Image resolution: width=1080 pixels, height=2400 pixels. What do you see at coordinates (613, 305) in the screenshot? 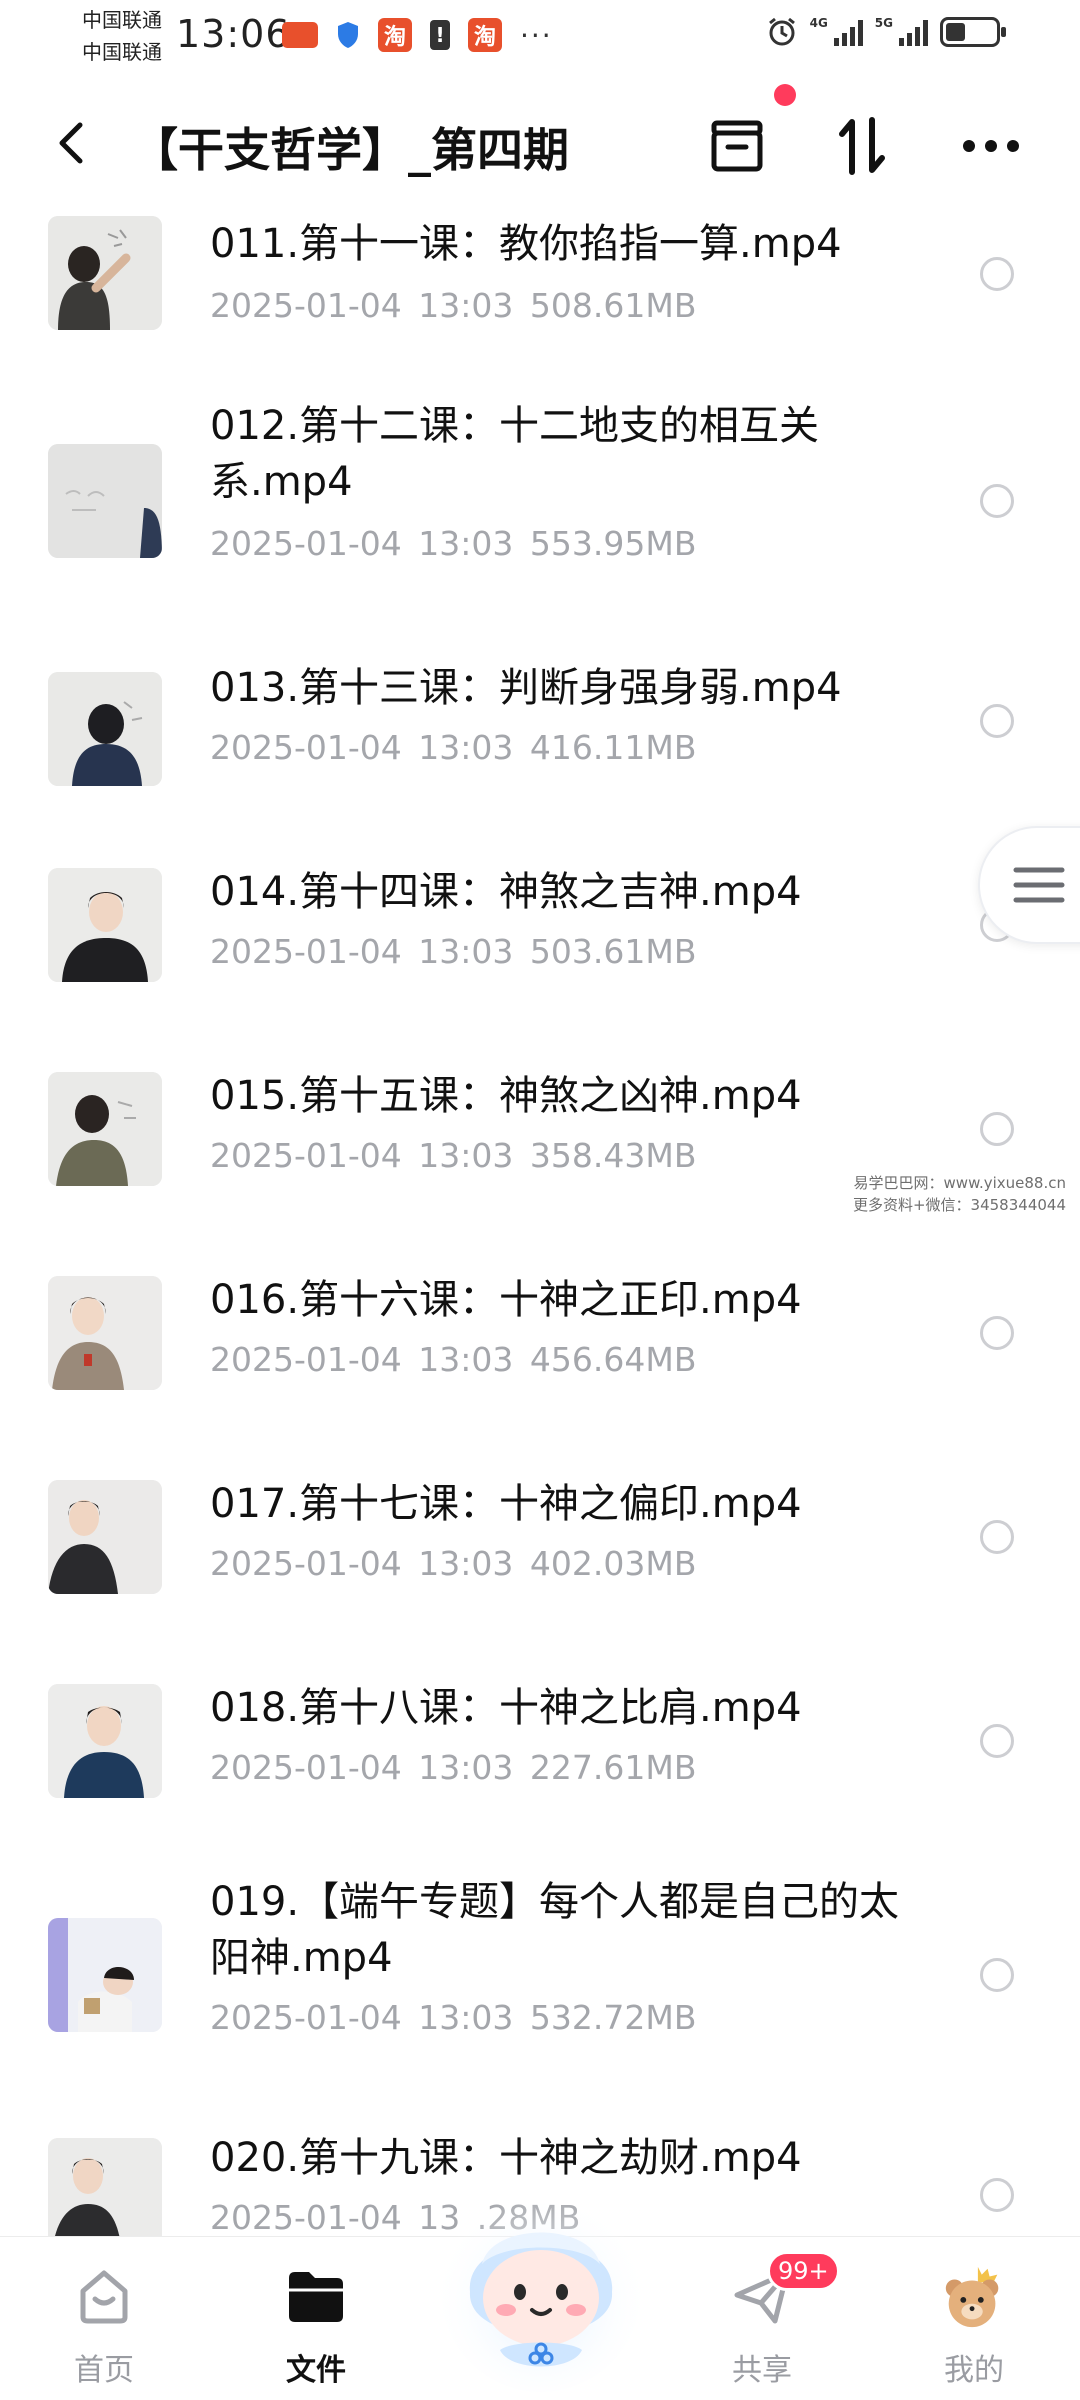
I see `file-size: 508.61MB` at bounding box center [613, 305].